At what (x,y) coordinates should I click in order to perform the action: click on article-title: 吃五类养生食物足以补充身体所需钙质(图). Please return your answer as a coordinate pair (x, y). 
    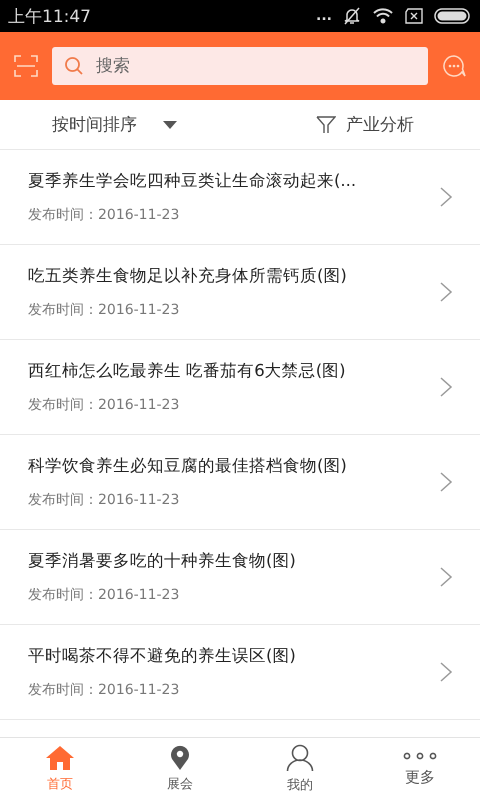
    Looking at the image, I should click on (188, 276).